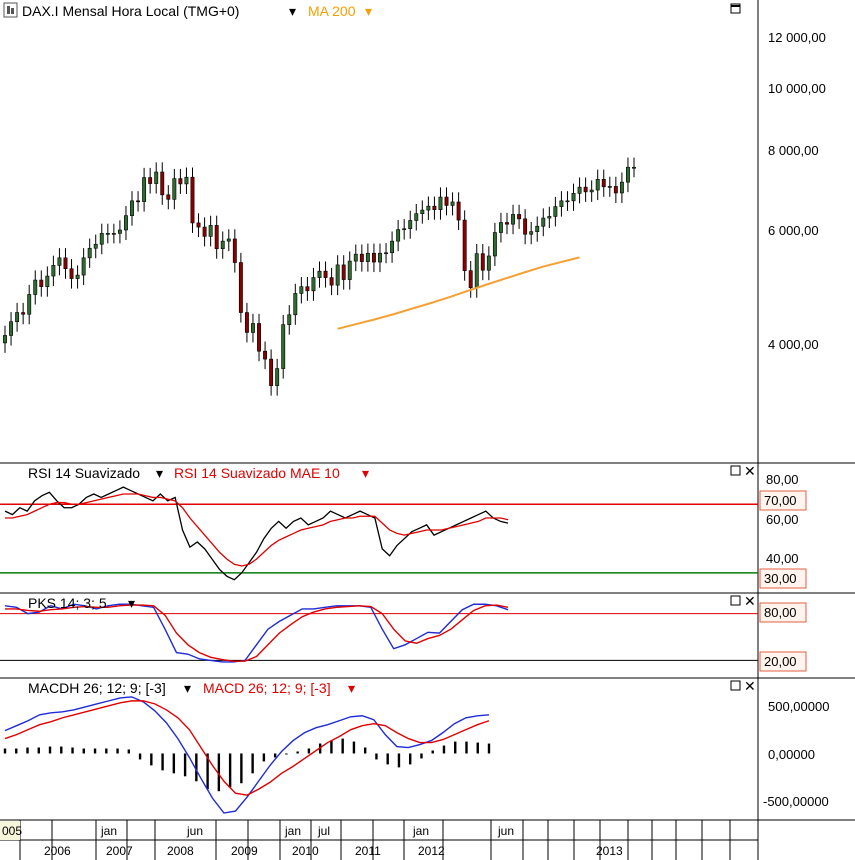 This screenshot has width=855, height=860. Describe the element at coordinates (119, 851) in the screenshot. I see `x-year-2007: 2007` at that location.